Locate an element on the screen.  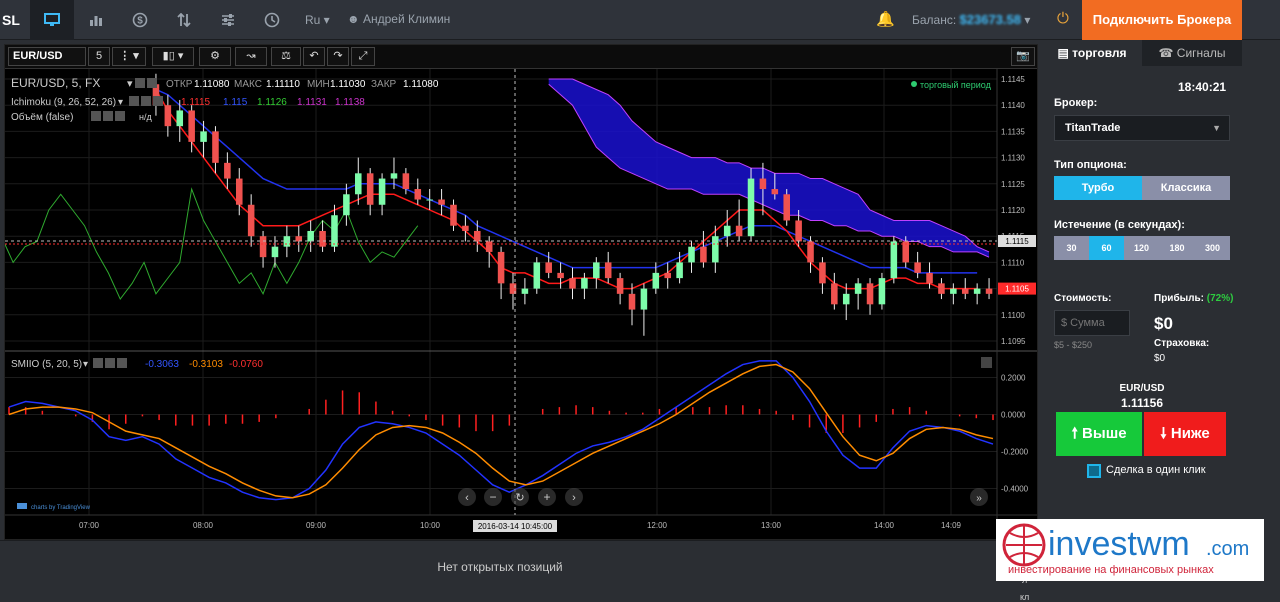
camera-icon: 📷 is located at coordinates (1023, 56).